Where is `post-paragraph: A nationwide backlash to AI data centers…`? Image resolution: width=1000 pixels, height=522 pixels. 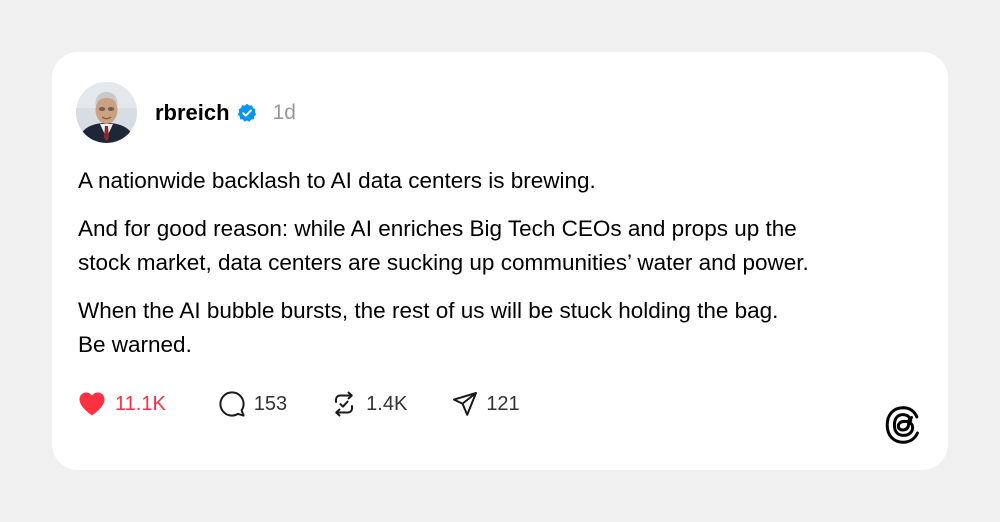
post-paragraph: A nationwide backlash to AI data centers… is located at coordinates (503, 181).